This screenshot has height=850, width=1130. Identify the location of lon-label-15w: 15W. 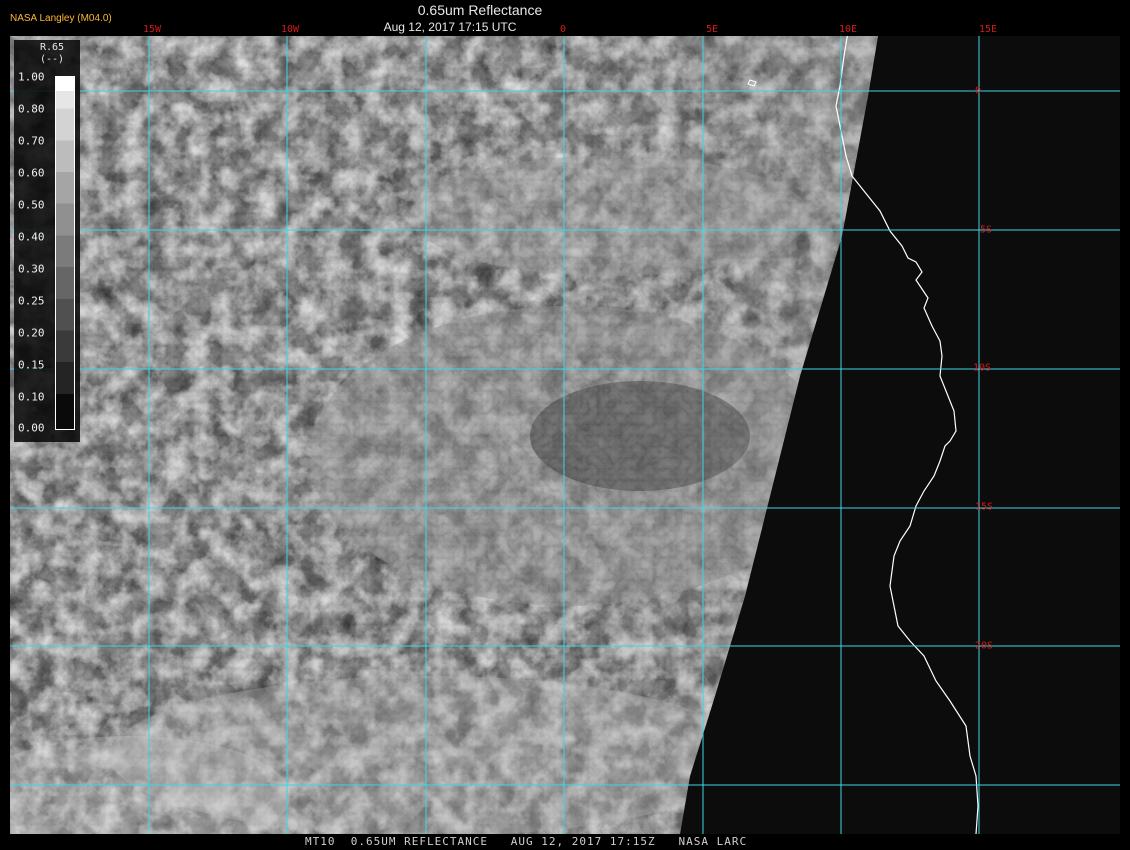
(152, 29).